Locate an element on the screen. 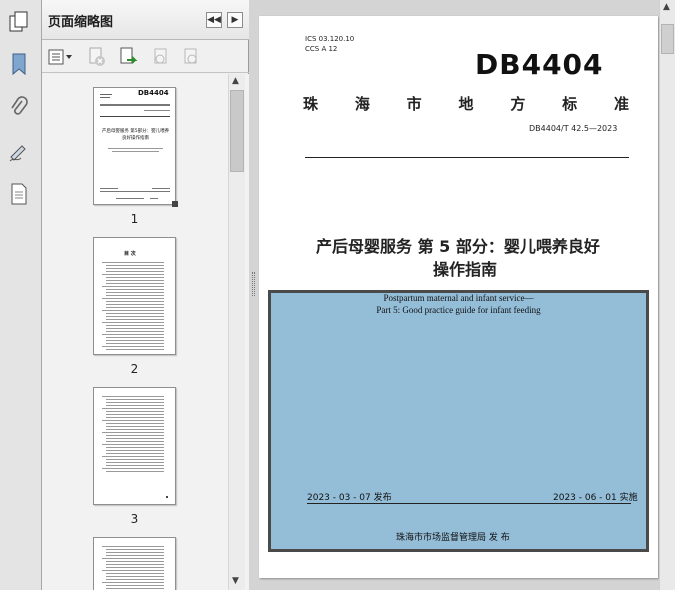  ccs-code: CCS A 12 is located at coordinates (321, 49).